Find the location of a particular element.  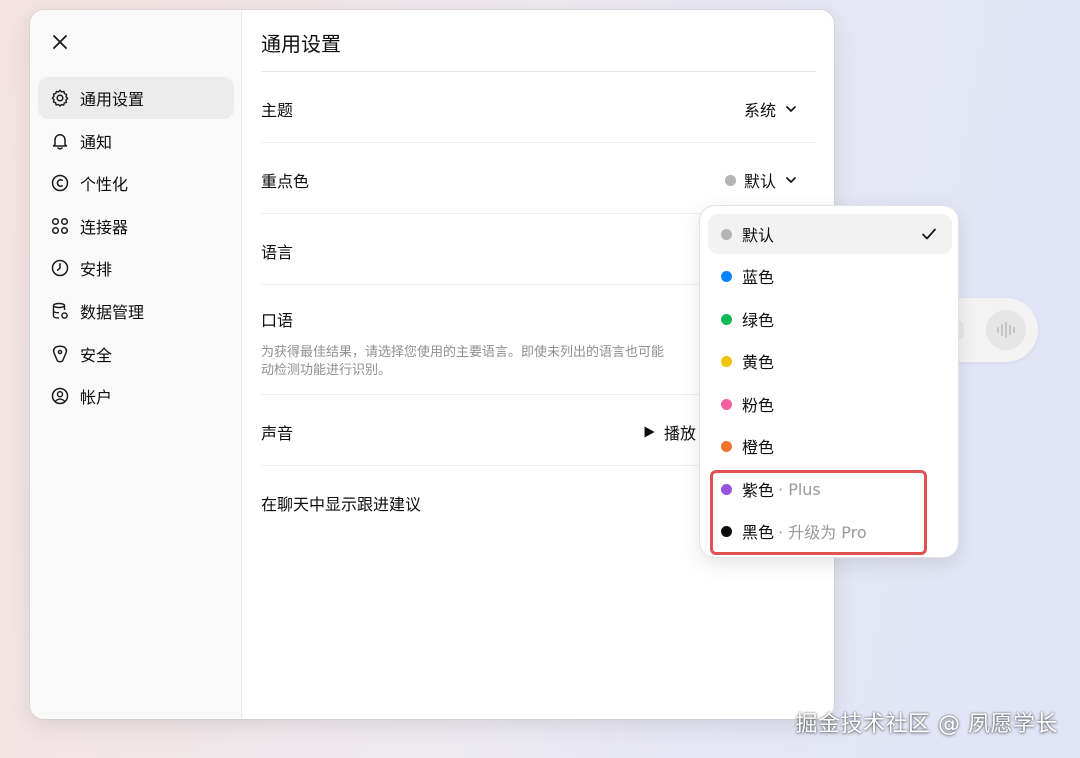

sidebar-item-label: 个性化 is located at coordinates (104, 185).